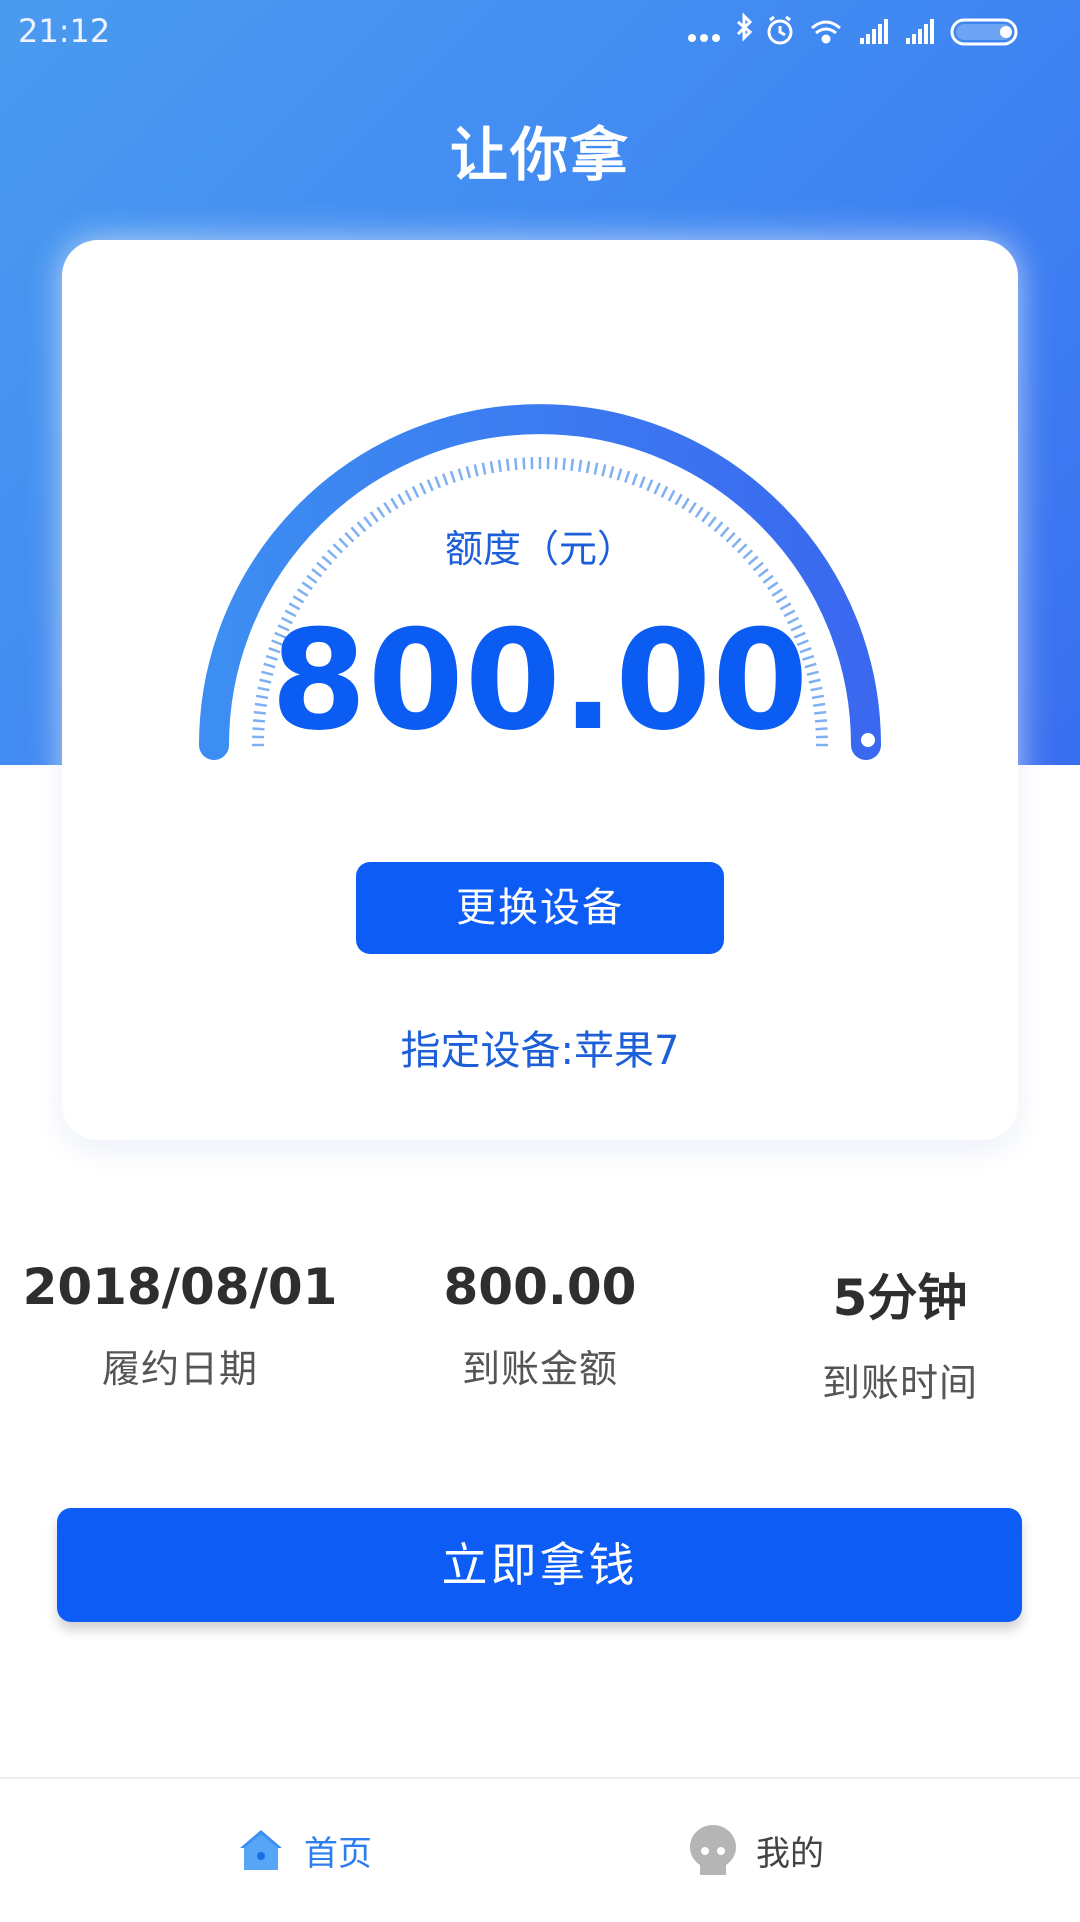 This screenshot has height=1922, width=1080. Describe the element at coordinates (826, 32) in the screenshot. I see `wifi-icon` at that location.